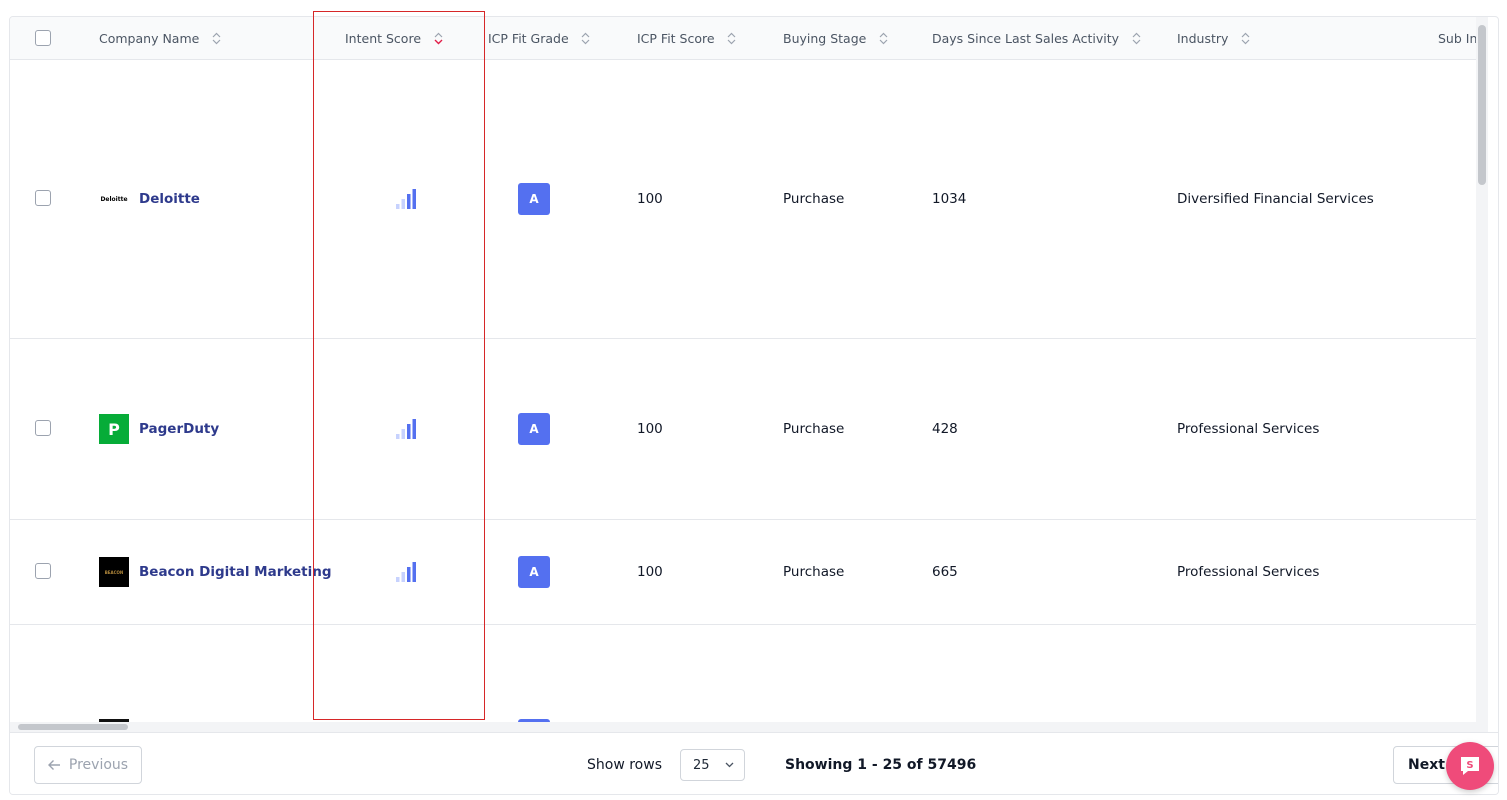  I want to click on days-since-activity-cell: 665, so click(945, 572).